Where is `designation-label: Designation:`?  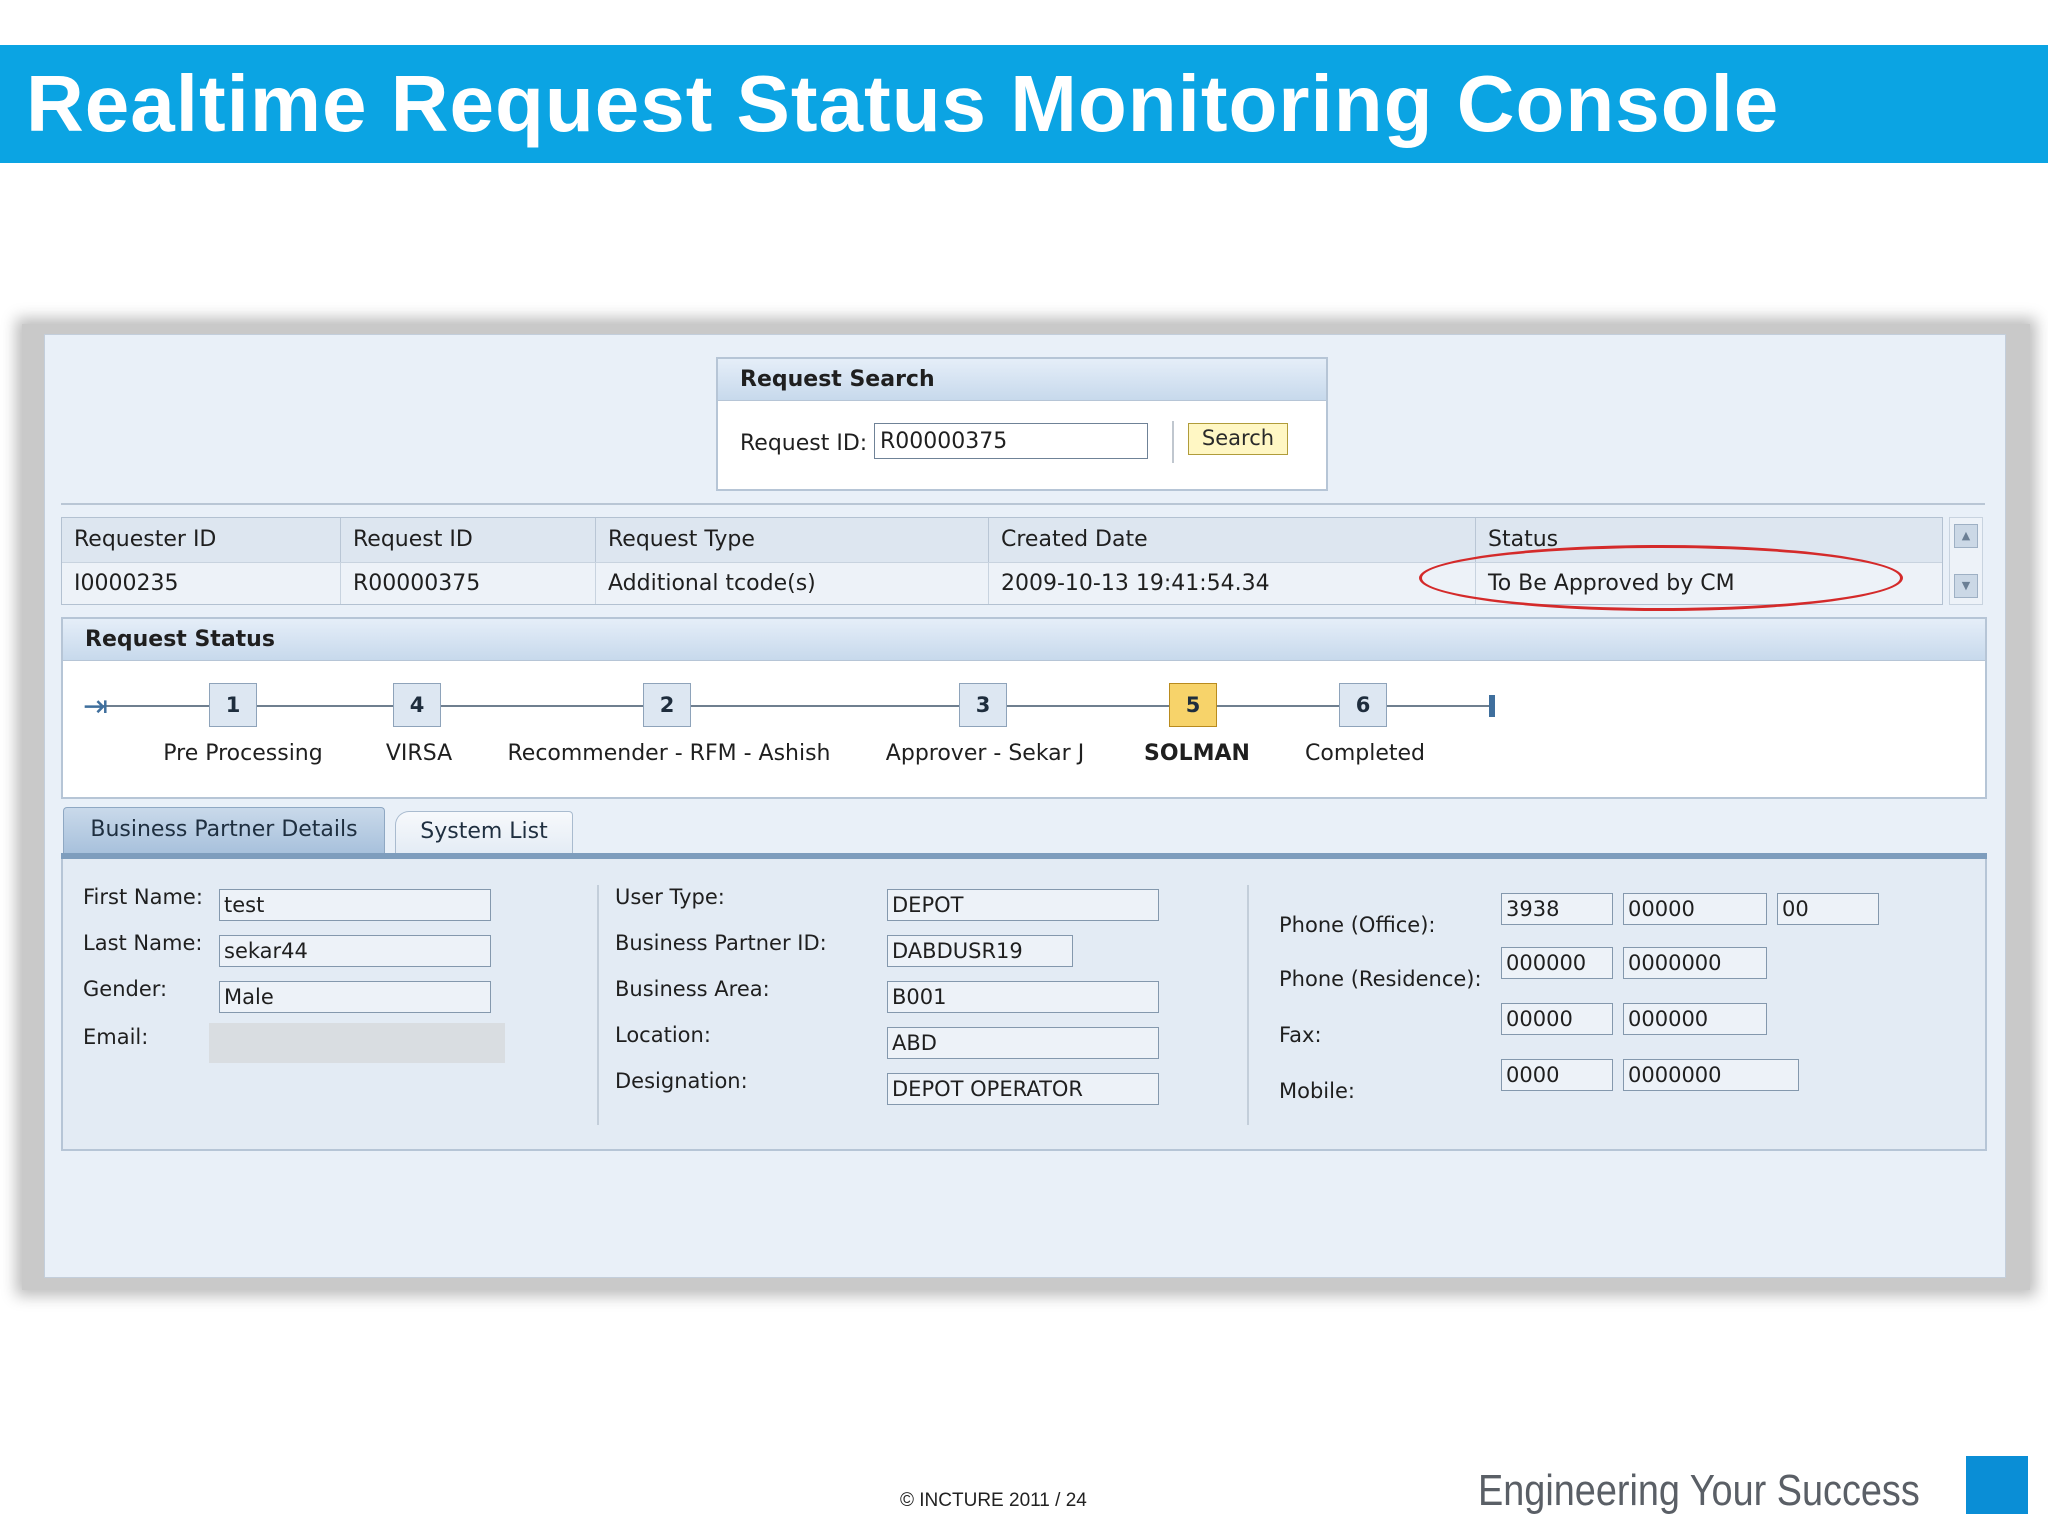
designation-label: Designation: is located at coordinates (681, 1081).